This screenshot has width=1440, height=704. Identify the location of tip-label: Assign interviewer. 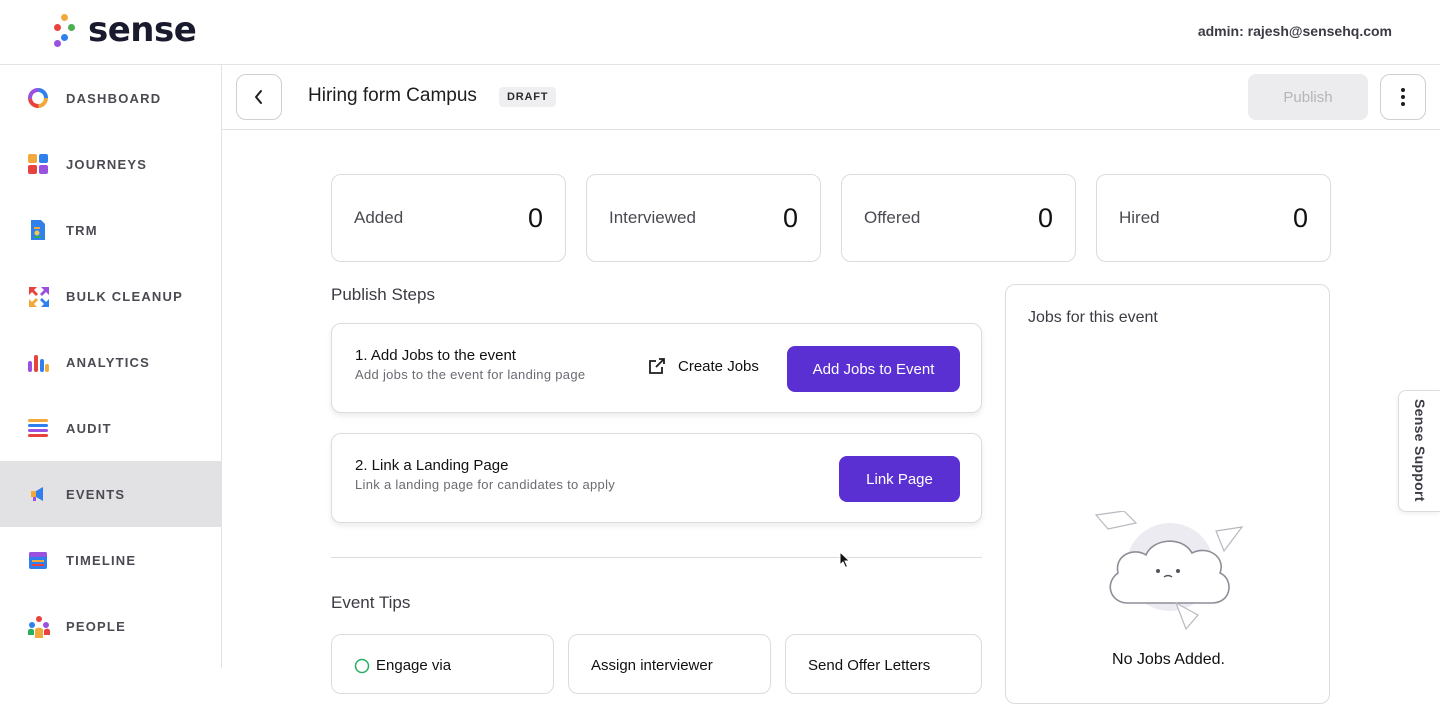
(652, 665).